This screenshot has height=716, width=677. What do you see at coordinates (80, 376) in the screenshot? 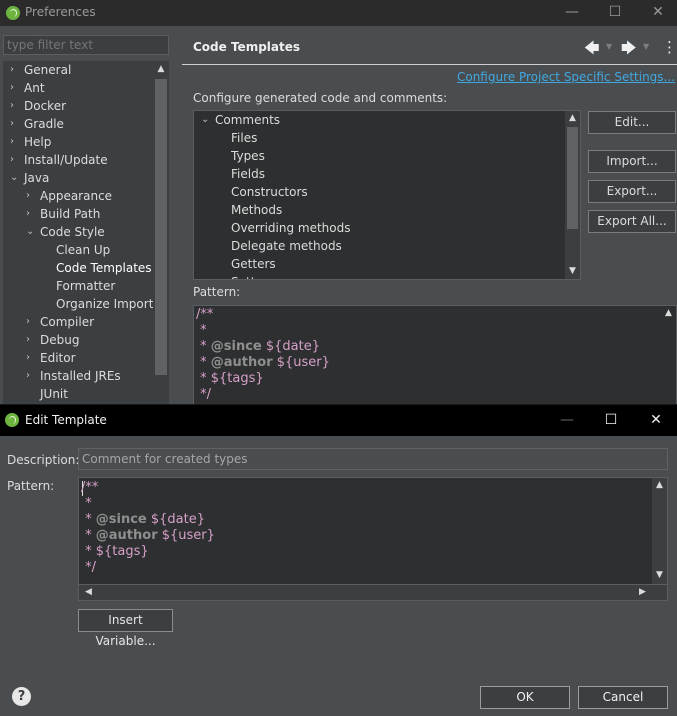
I see `tree-item-label: Installed JREs` at bounding box center [80, 376].